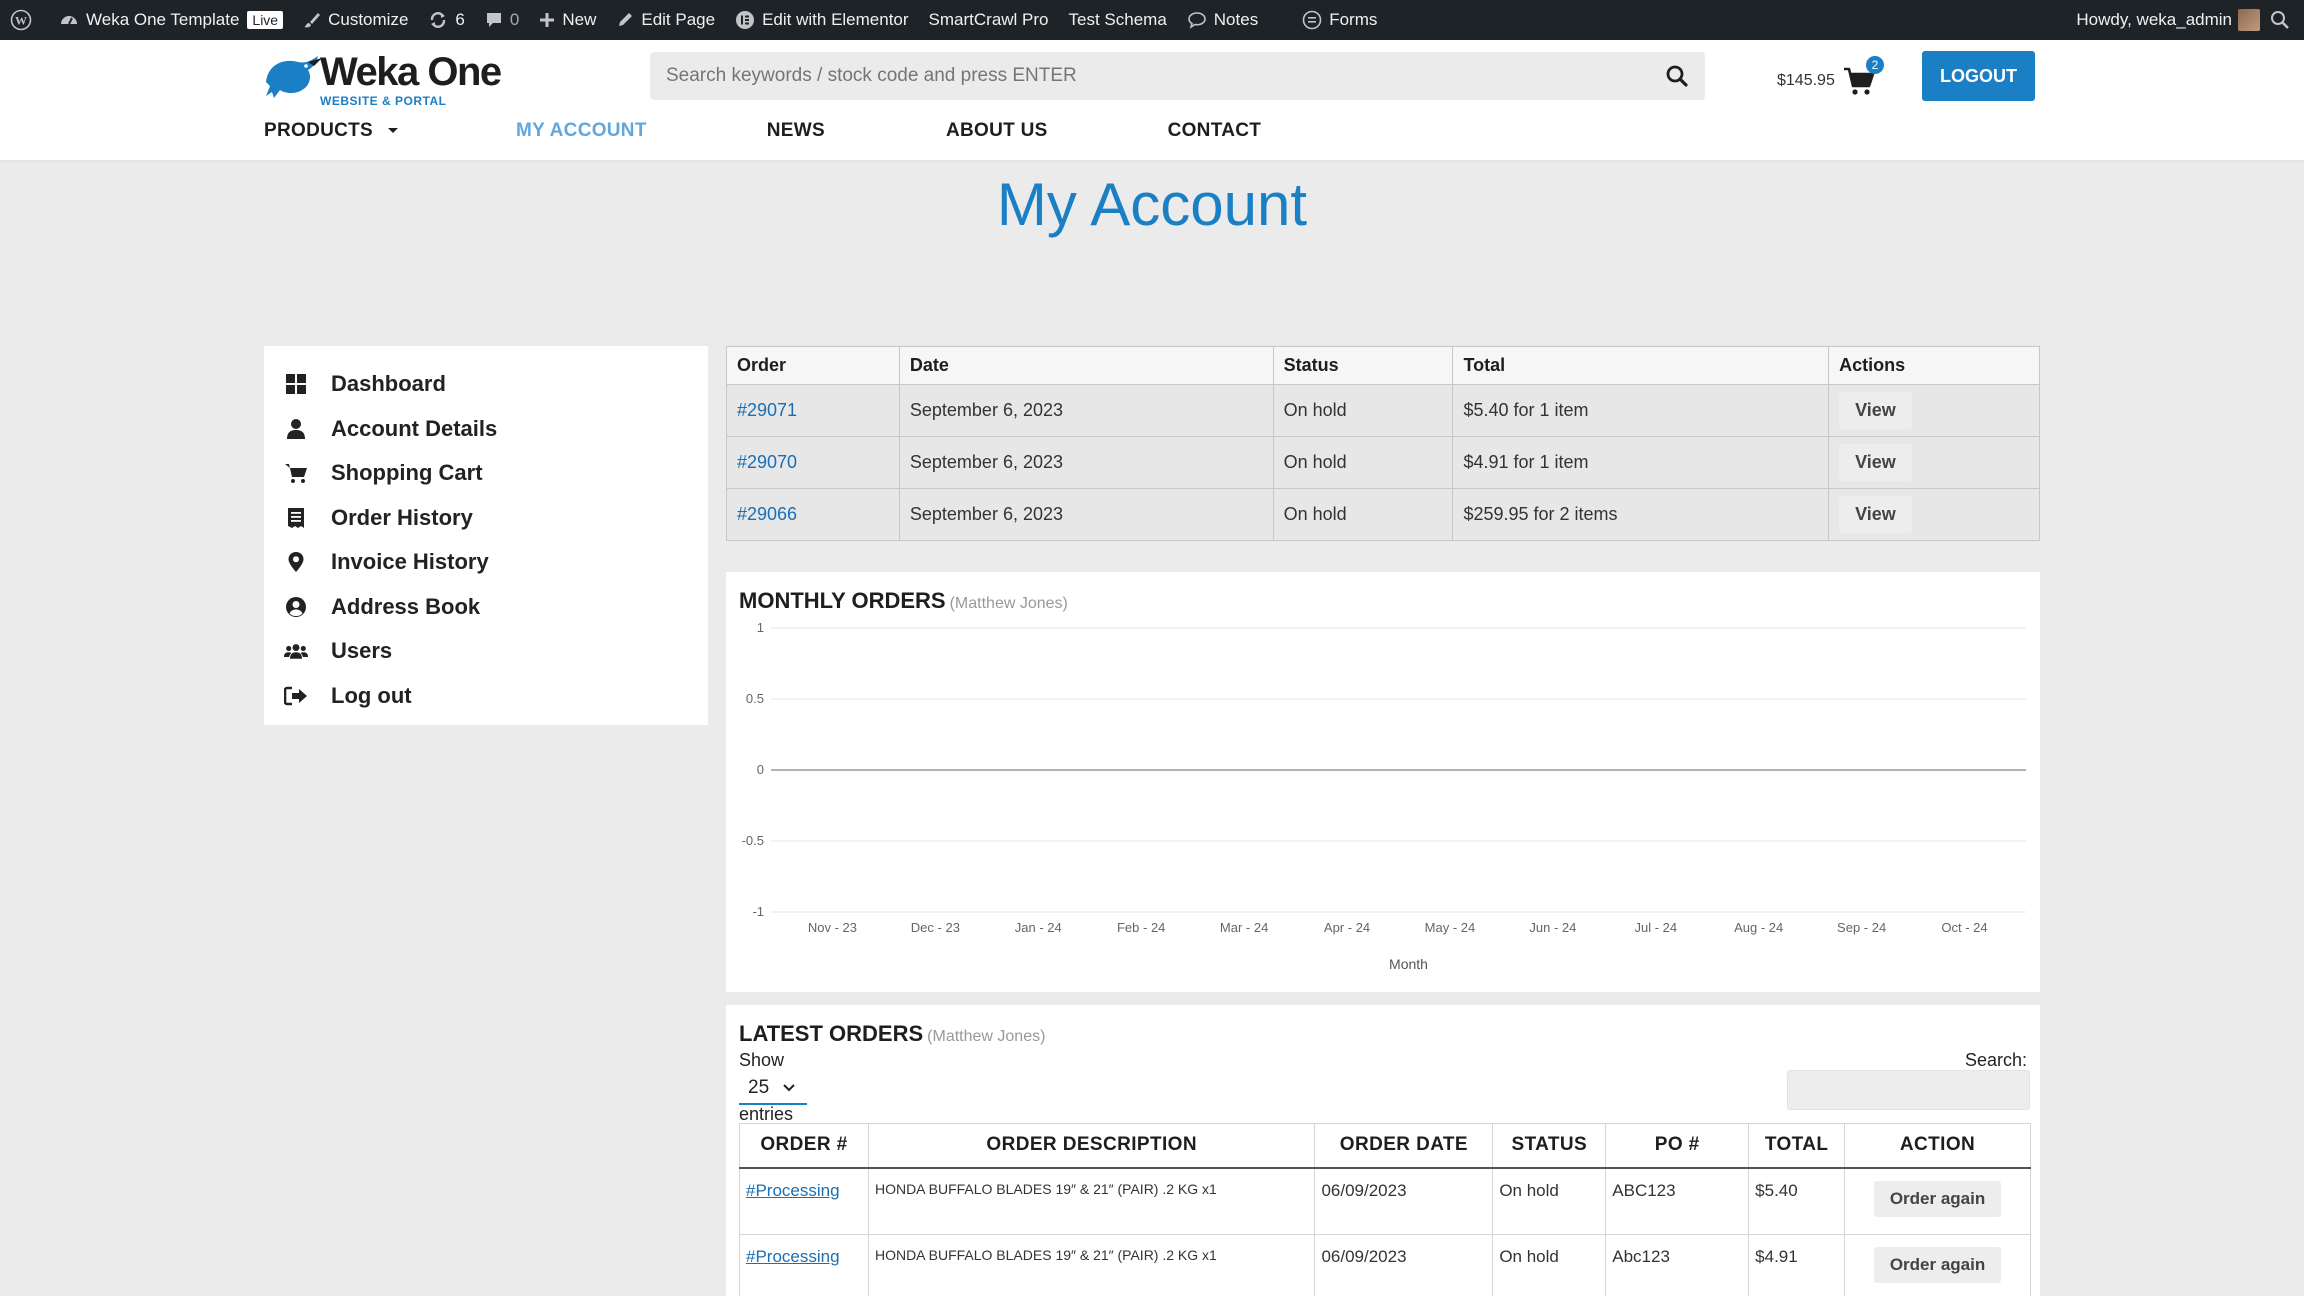  Describe the element at coordinates (767, 410) in the screenshot. I see `order-link: #29071` at that location.